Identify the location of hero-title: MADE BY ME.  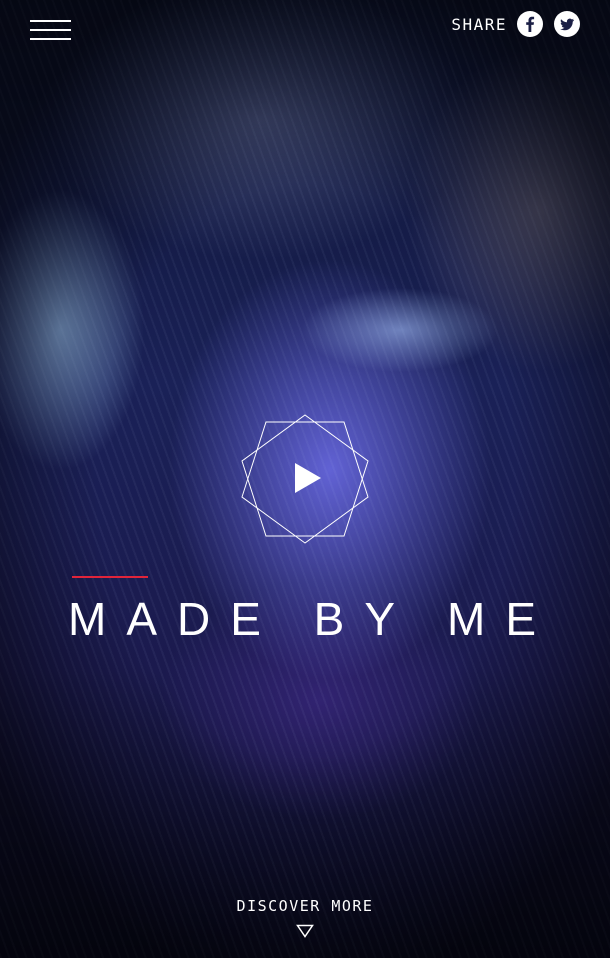
(312, 619).